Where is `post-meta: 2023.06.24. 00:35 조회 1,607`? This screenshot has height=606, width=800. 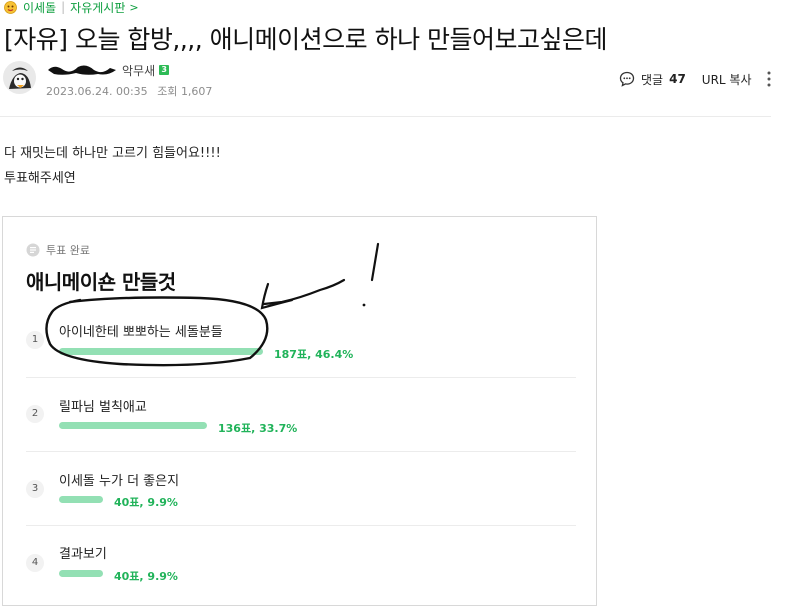
post-meta: 2023.06.24. 00:35 조회 1,607 is located at coordinates (129, 91).